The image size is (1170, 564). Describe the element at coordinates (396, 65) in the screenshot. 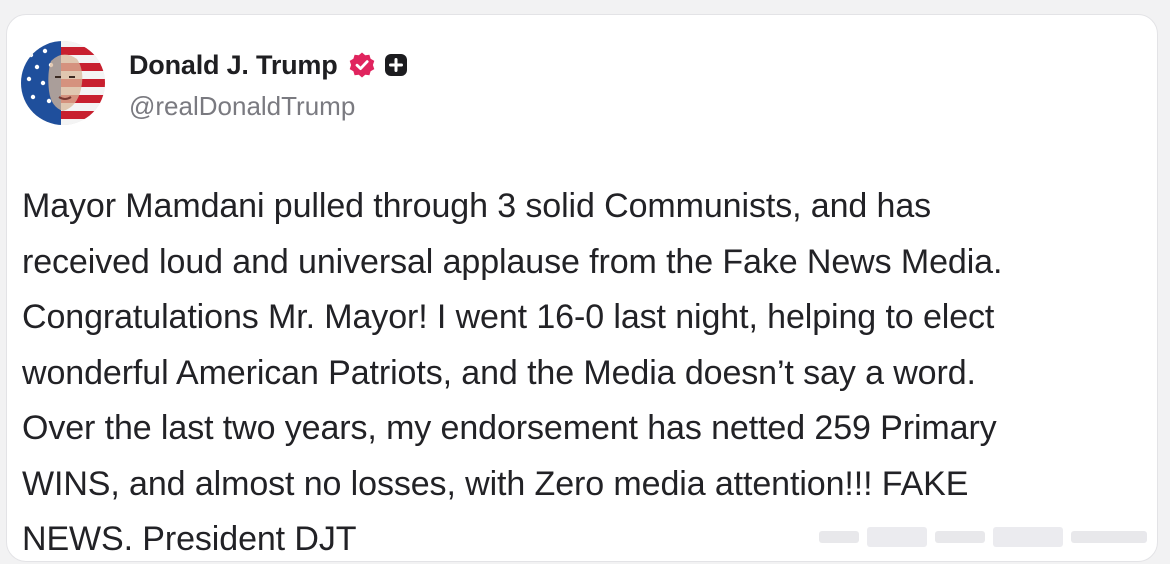

I see `plus-badge-icon` at that location.